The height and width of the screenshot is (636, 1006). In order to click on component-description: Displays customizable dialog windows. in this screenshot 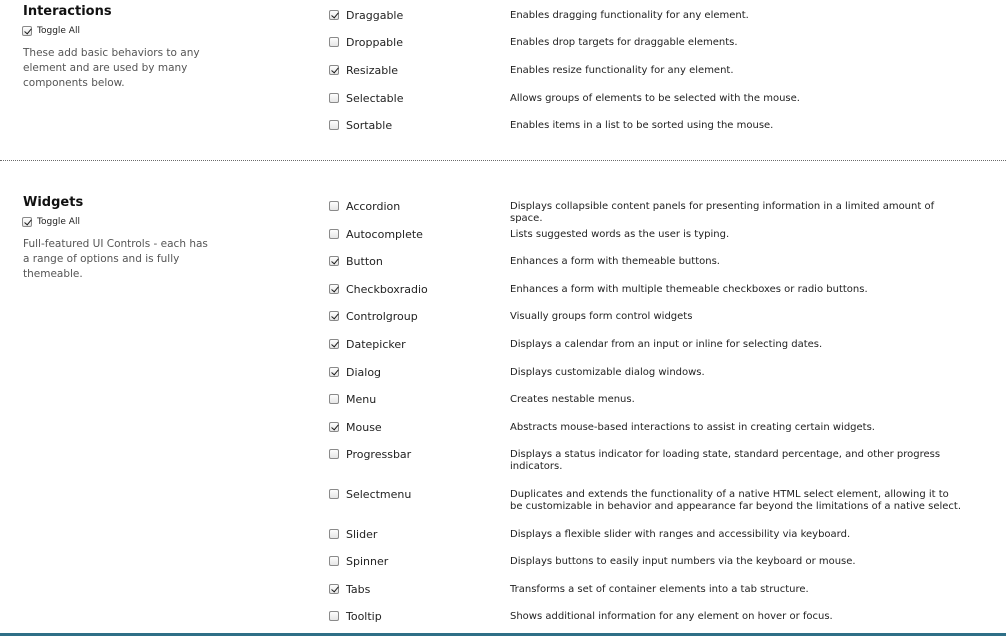, I will do `click(607, 372)`.